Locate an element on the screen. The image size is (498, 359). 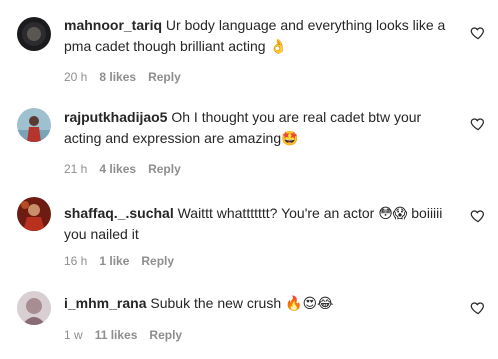
username: shaffaq._.suchal is located at coordinates (119, 213).